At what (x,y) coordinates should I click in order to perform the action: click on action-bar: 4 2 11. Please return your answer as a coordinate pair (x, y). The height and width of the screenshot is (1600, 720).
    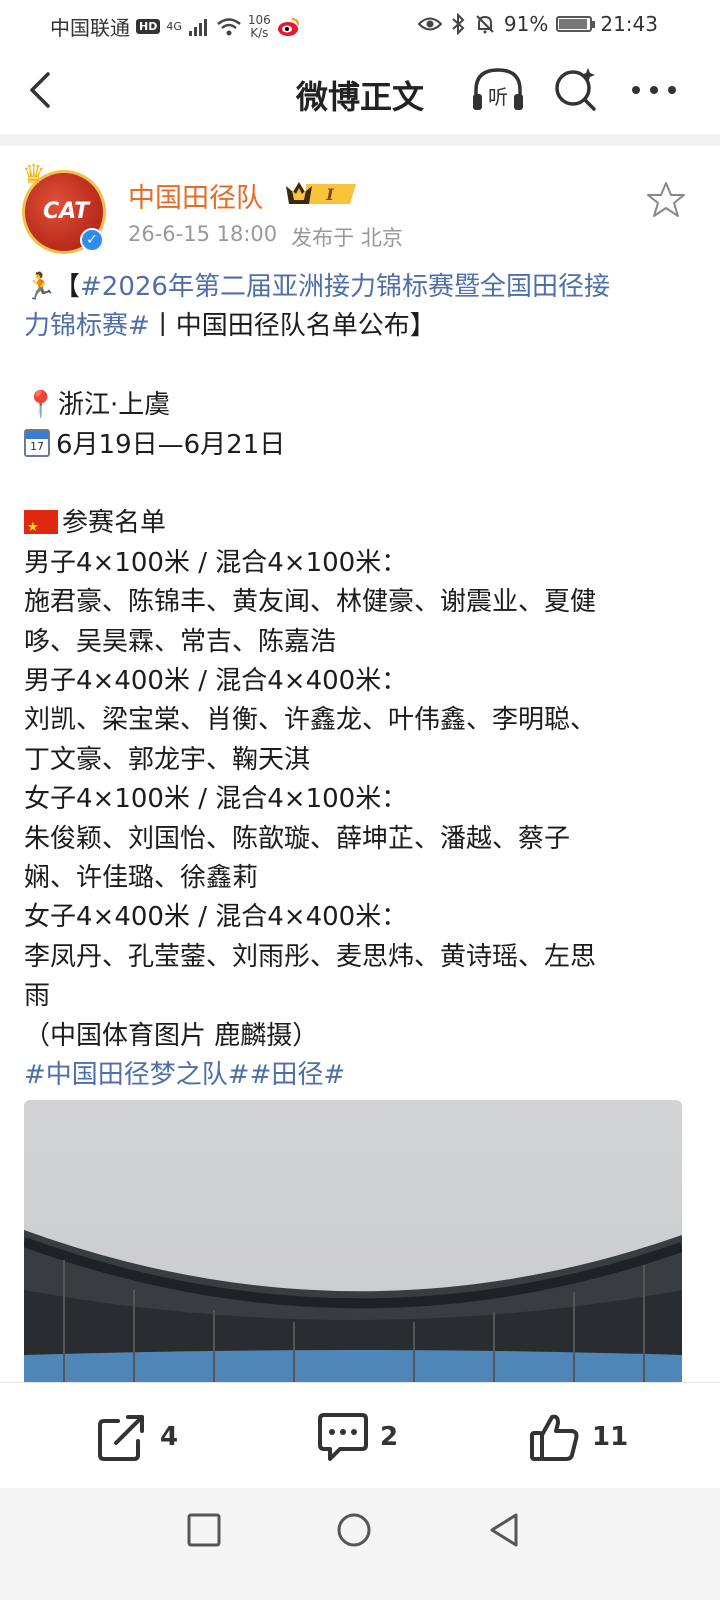
    Looking at the image, I should click on (360, 1435).